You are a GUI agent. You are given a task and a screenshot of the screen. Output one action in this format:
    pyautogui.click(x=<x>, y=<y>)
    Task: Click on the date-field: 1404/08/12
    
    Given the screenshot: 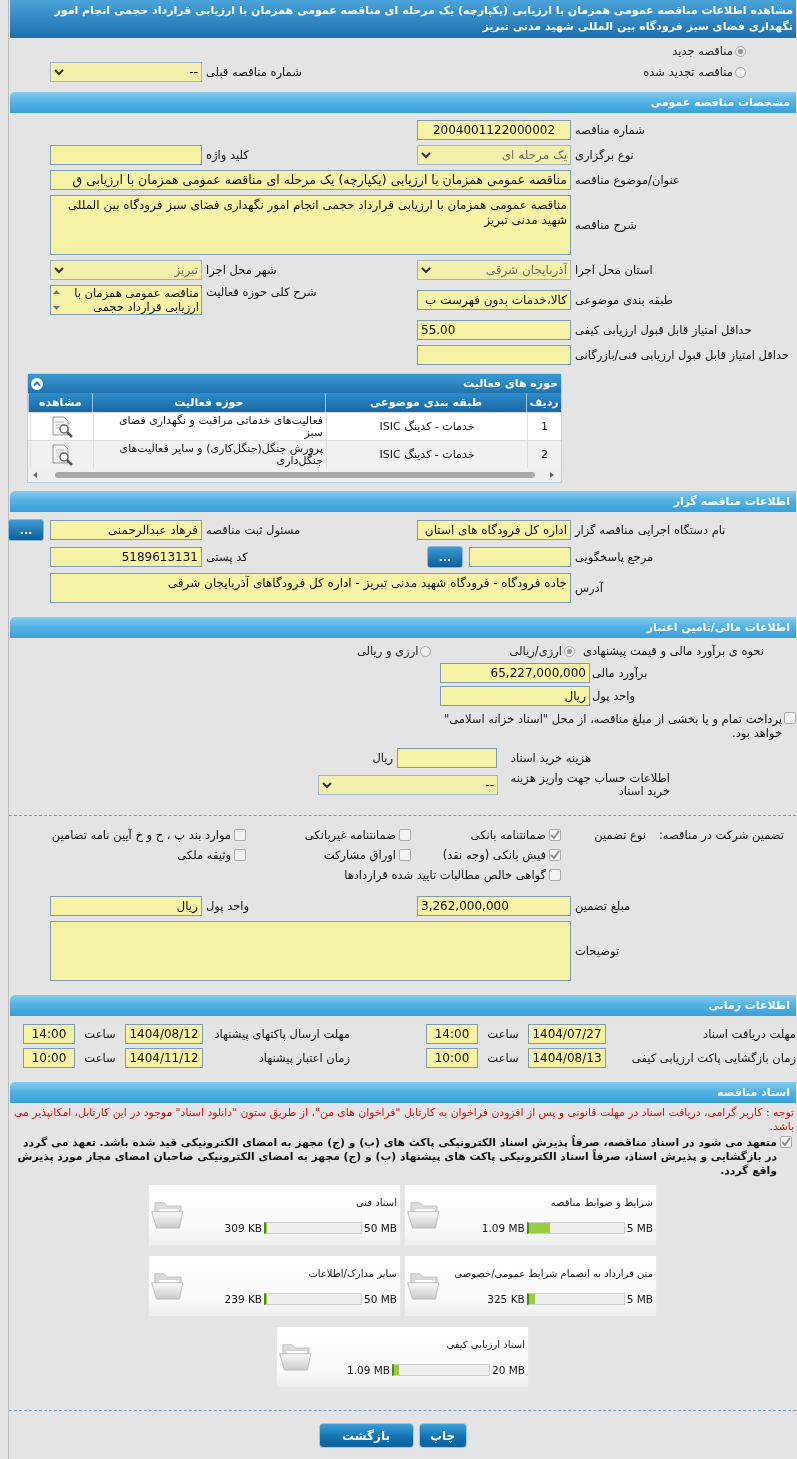 What is the action you would take?
    pyautogui.click(x=164, y=1034)
    